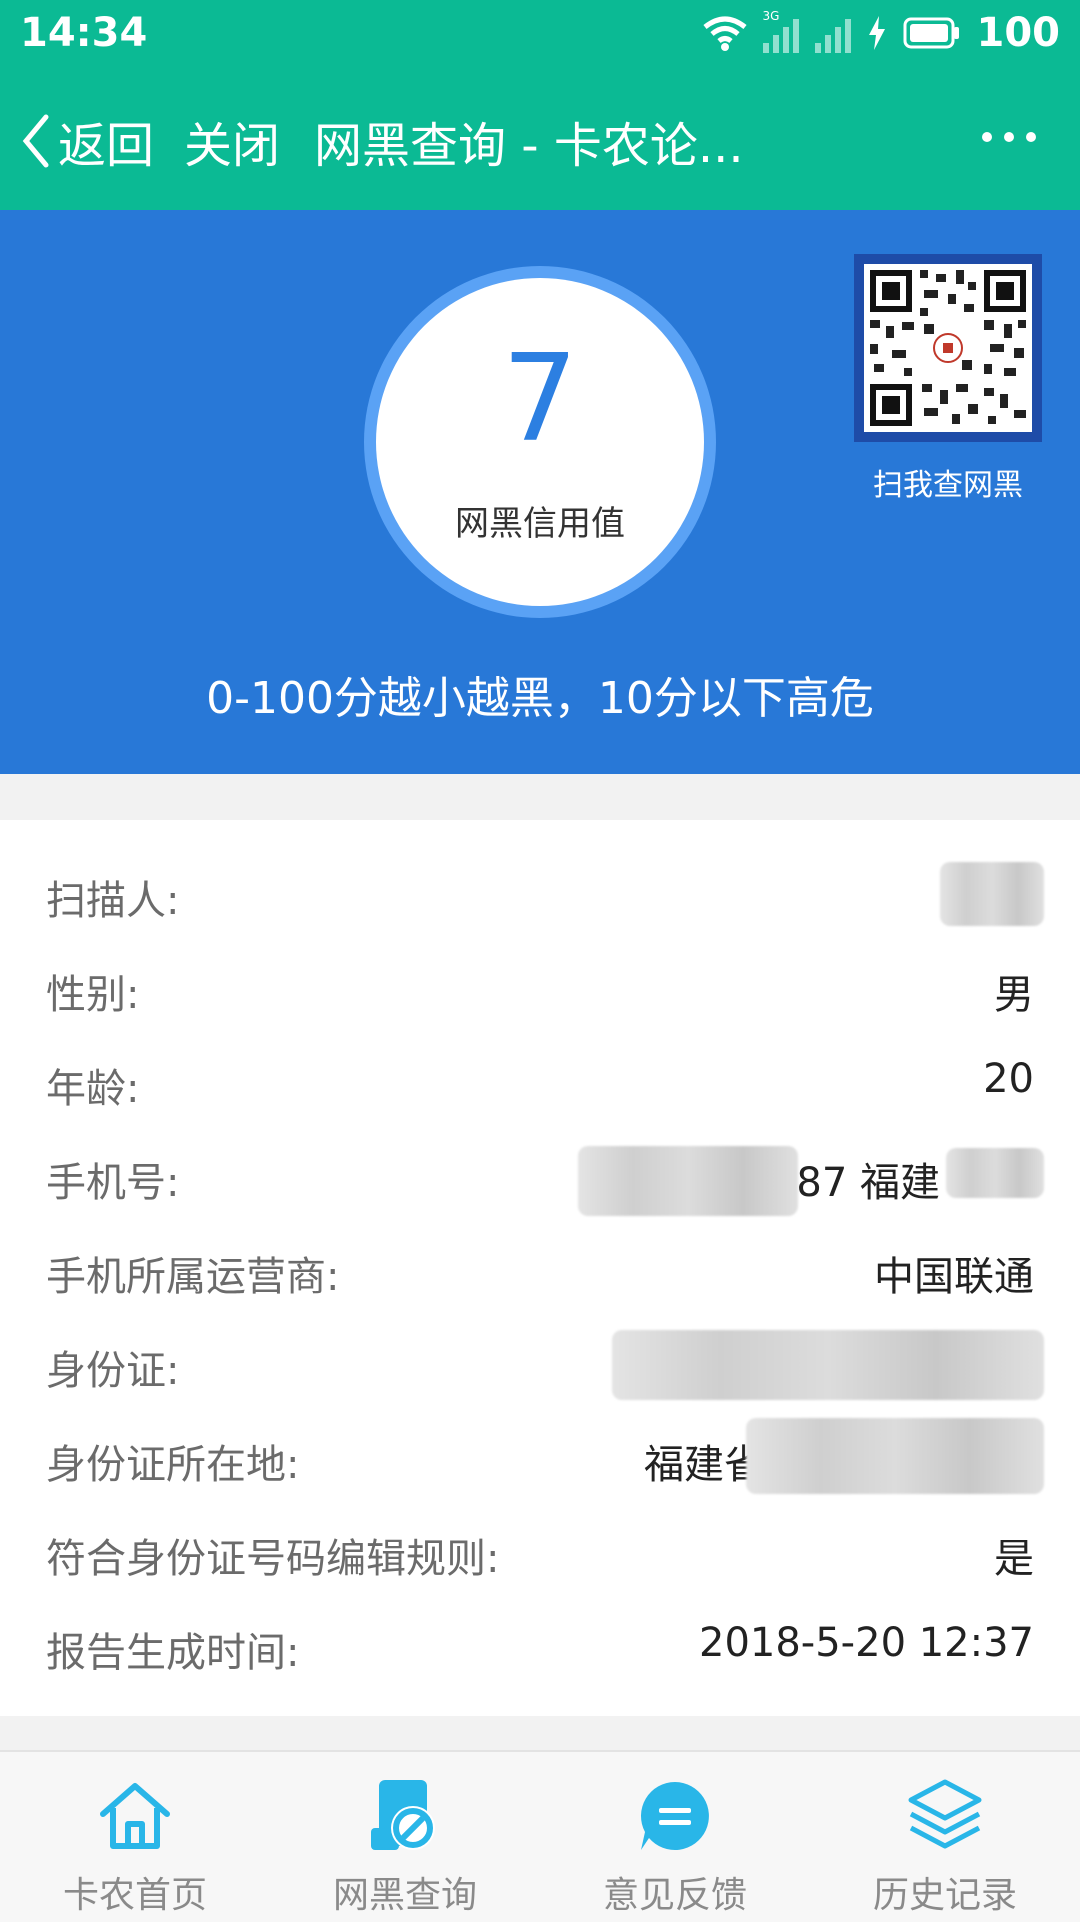 This screenshot has width=1080, height=1922. I want to click on info-label: 符合身份证号码编辑规则:, so click(273, 1559).